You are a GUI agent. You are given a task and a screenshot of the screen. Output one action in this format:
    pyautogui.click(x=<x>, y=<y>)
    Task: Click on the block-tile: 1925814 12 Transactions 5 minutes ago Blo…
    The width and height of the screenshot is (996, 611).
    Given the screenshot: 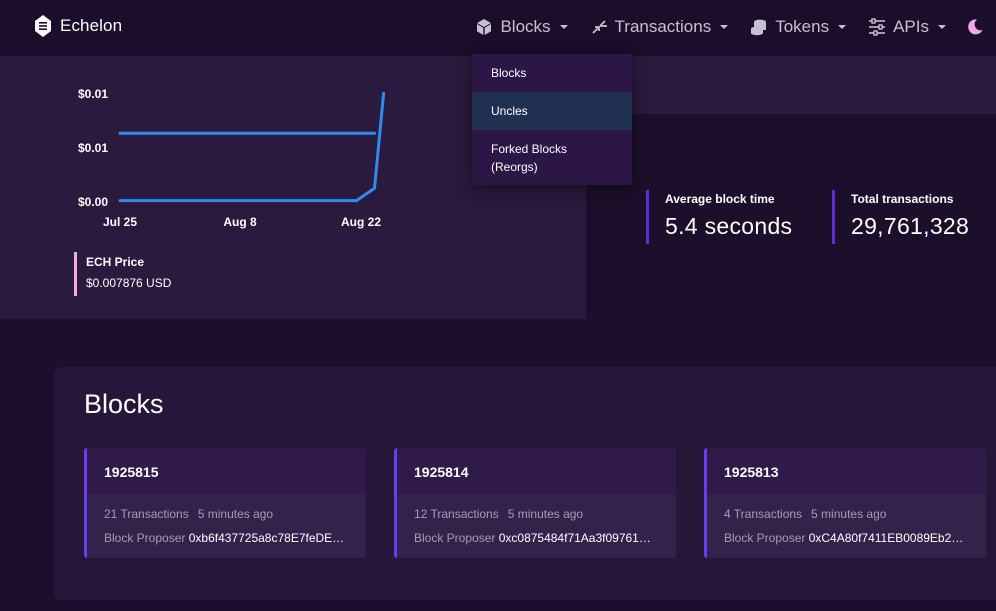 What is the action you would take?
    pyautogui.click(x=535, y=503)
    